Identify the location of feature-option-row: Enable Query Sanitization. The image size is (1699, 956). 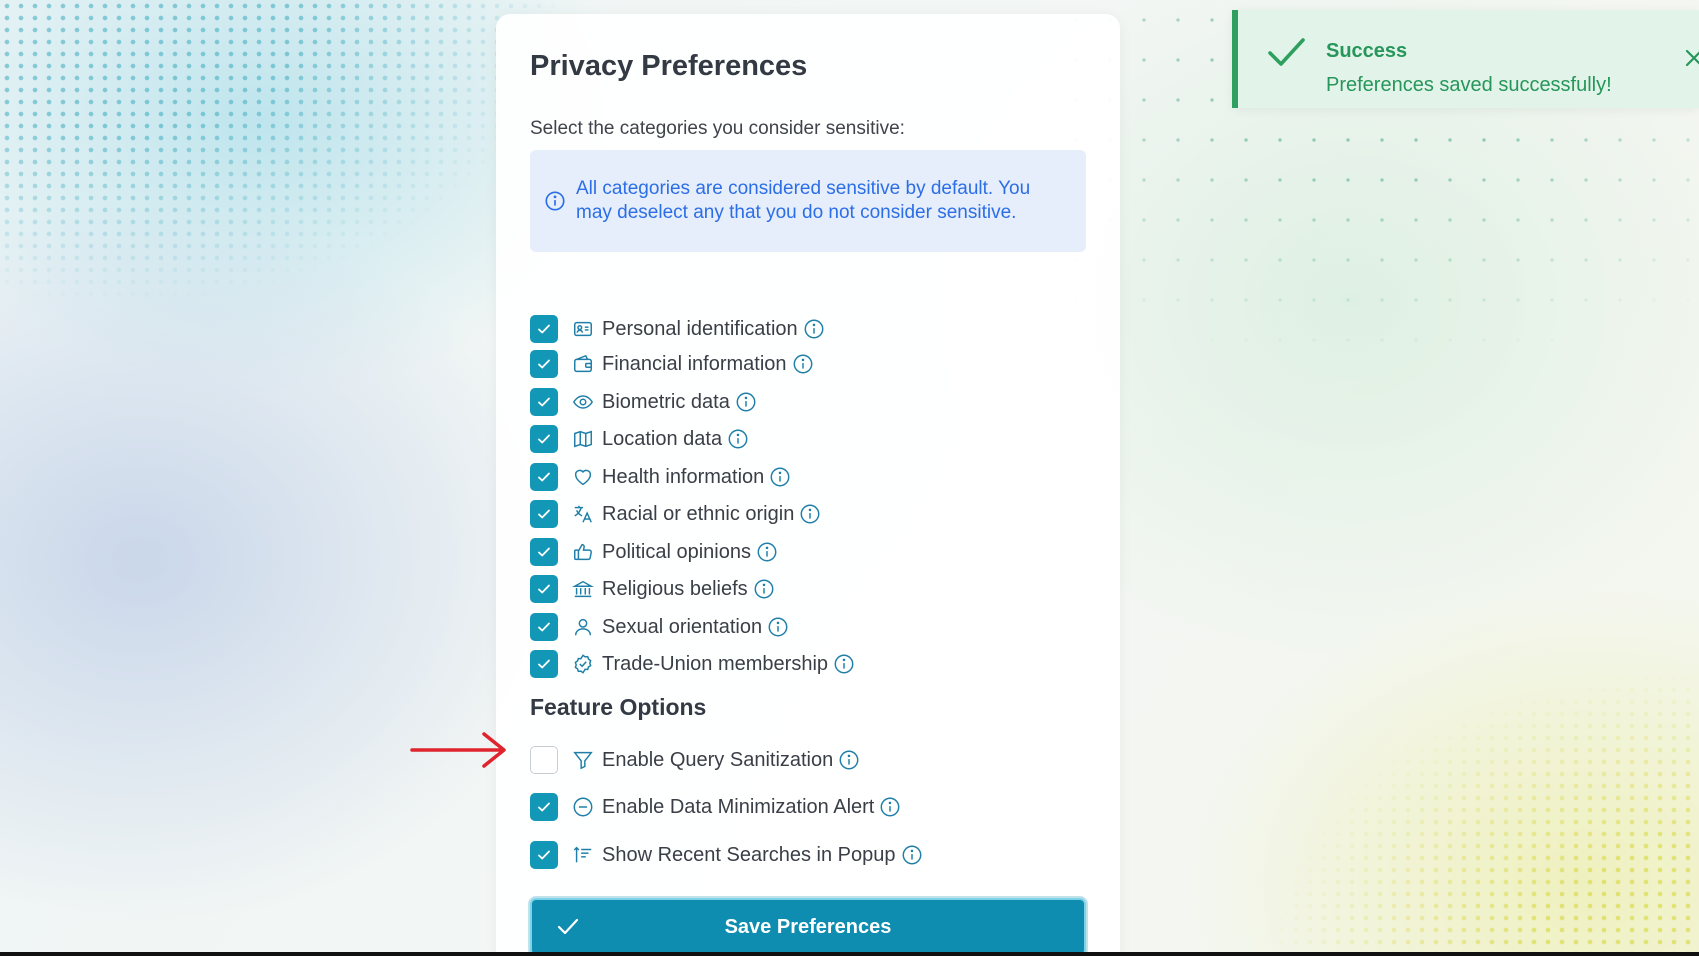
(695, 760).